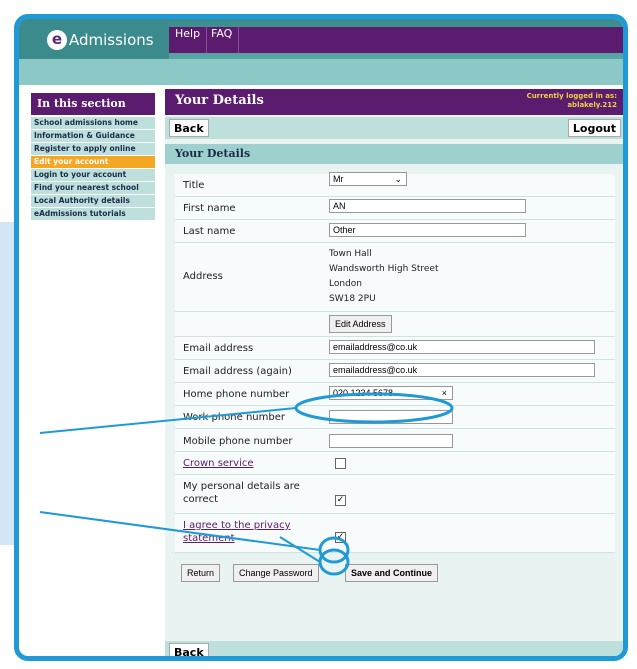 The image size is (637, 669). Describe the element at coordinates (209, 231) in the screenshot. I see `last-name-label: Last name` at that location.